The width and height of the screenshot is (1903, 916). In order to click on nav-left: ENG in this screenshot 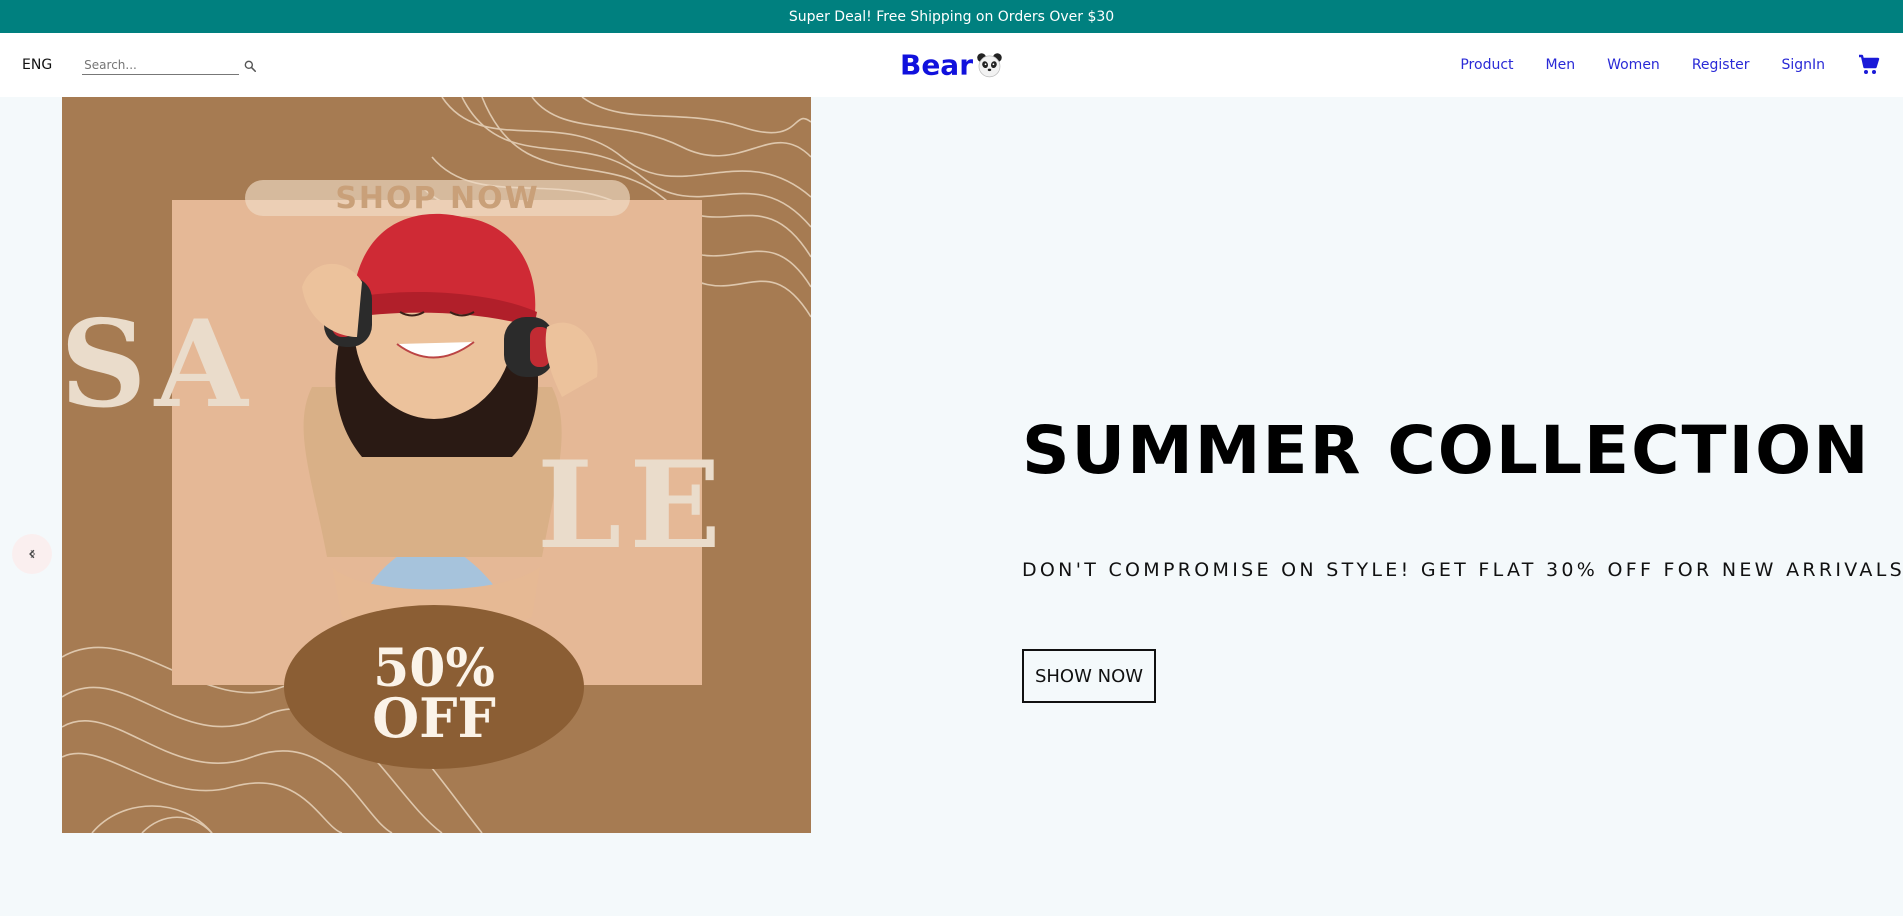, I will do `click(139, 65)`.